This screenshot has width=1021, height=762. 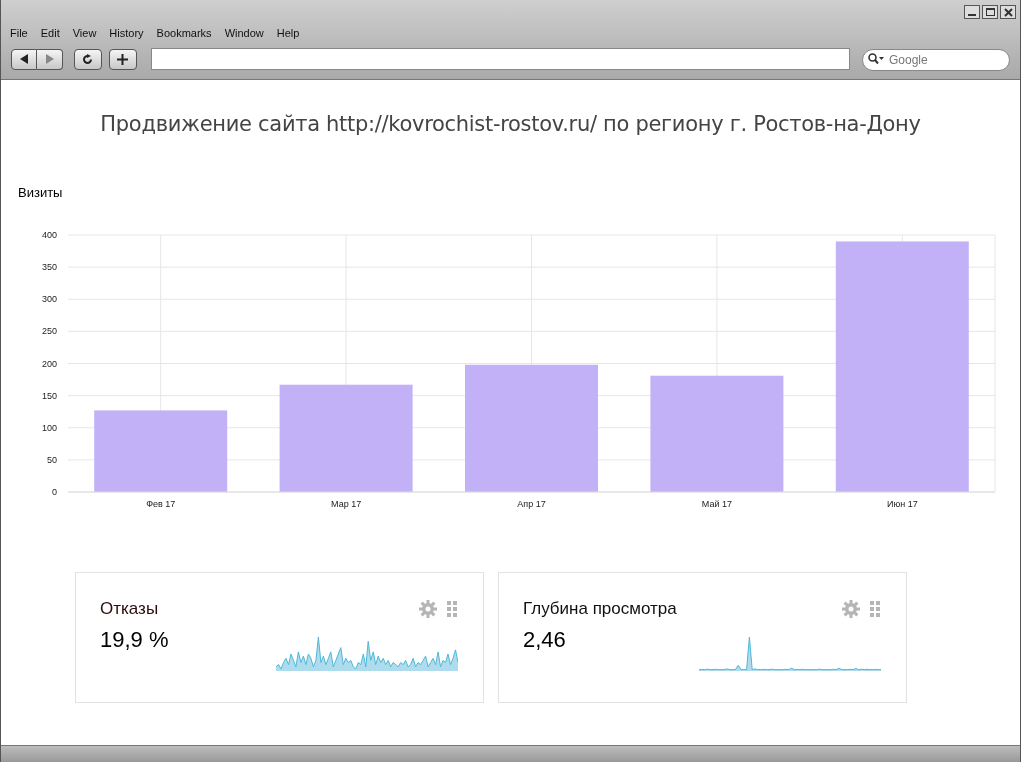 What do you see at coordinates (500, 59) in the screenshot?
I see `address-field` at bounding box center [500, 59].